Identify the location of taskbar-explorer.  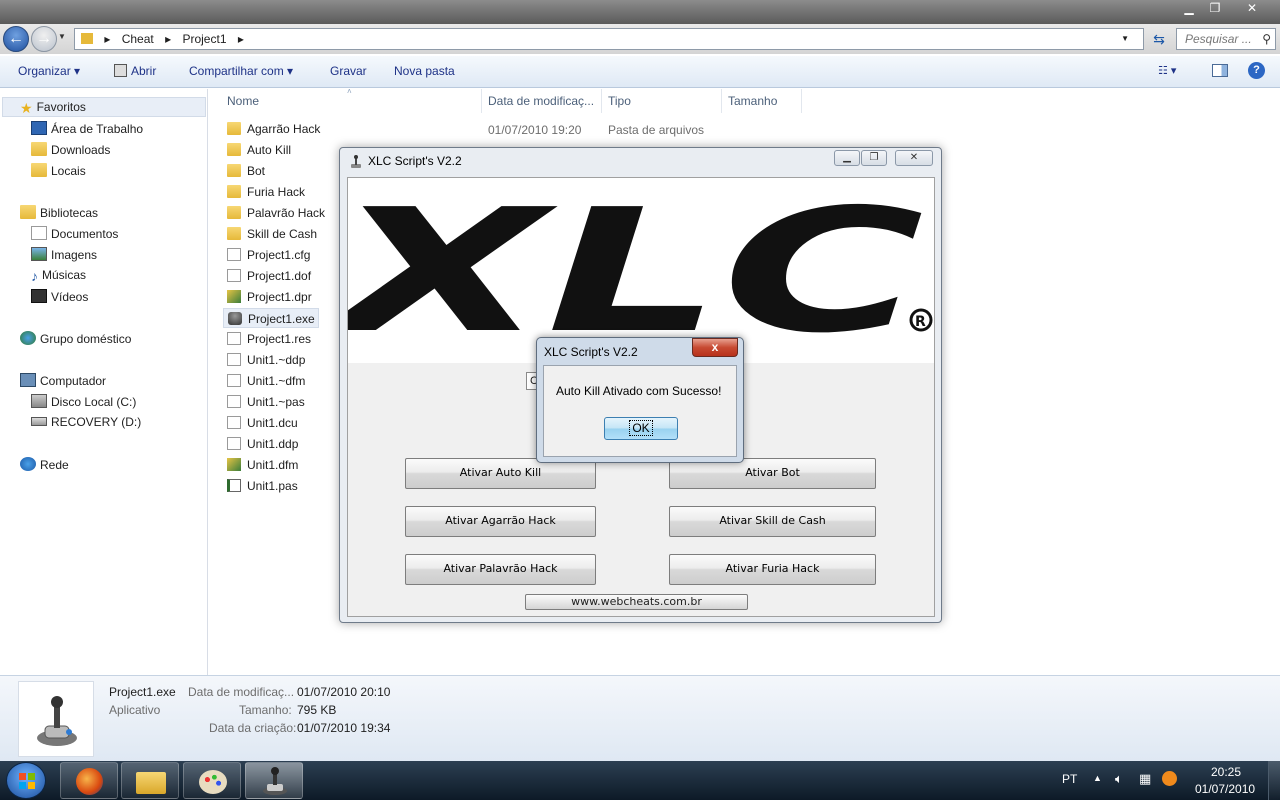
(150, 780).